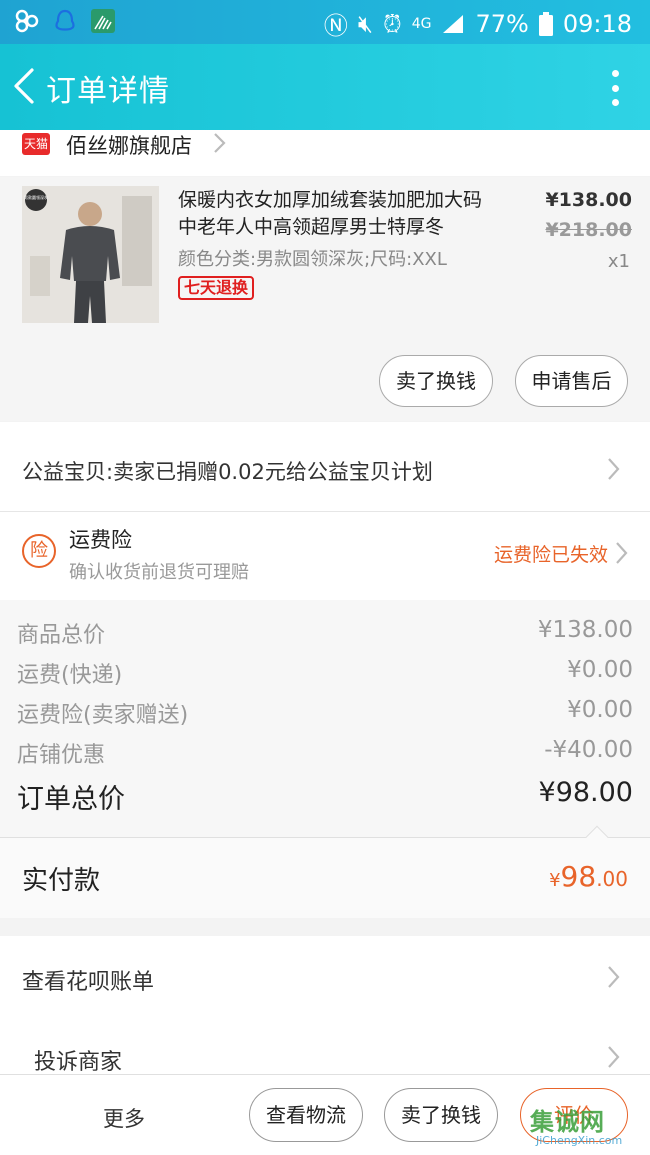 Image resolution: width=650 pixels, height=1155 pixels. I want to click on summary-label: 商品总价, so click(61, 635).